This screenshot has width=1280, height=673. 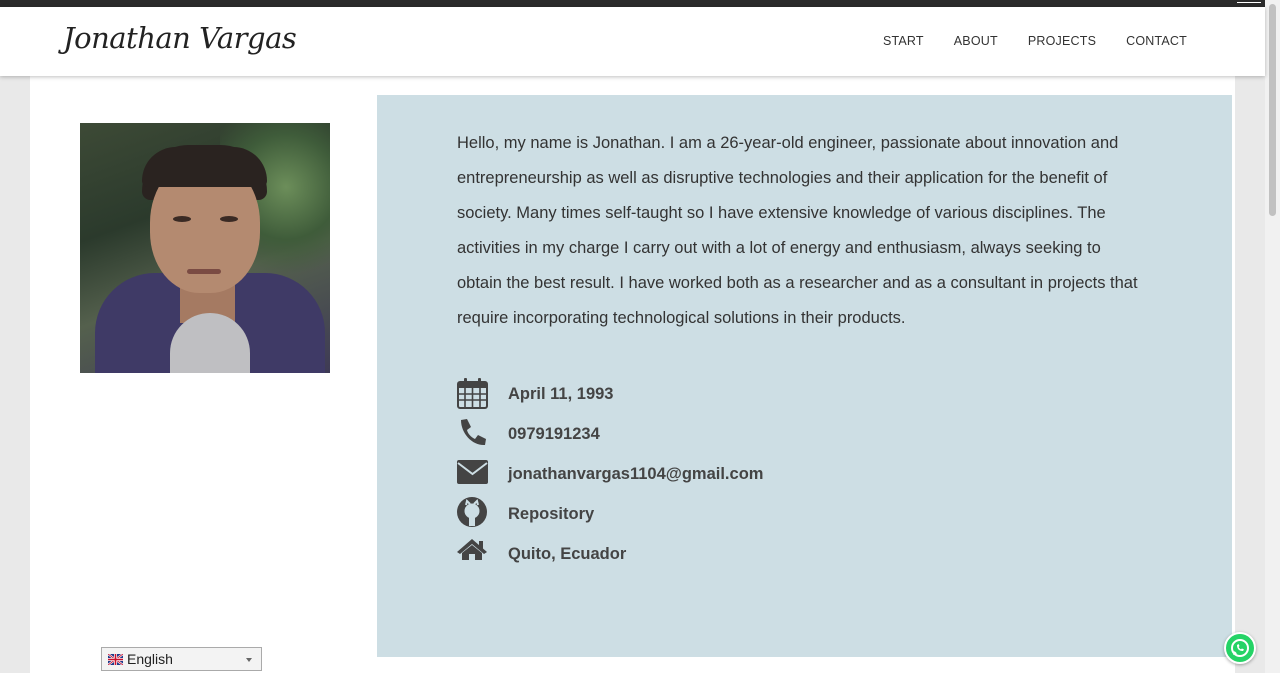 What do you see at coordinates (472, 393) in the screenshot?
I see `calendar-icon` at bounding box center [472, 393].